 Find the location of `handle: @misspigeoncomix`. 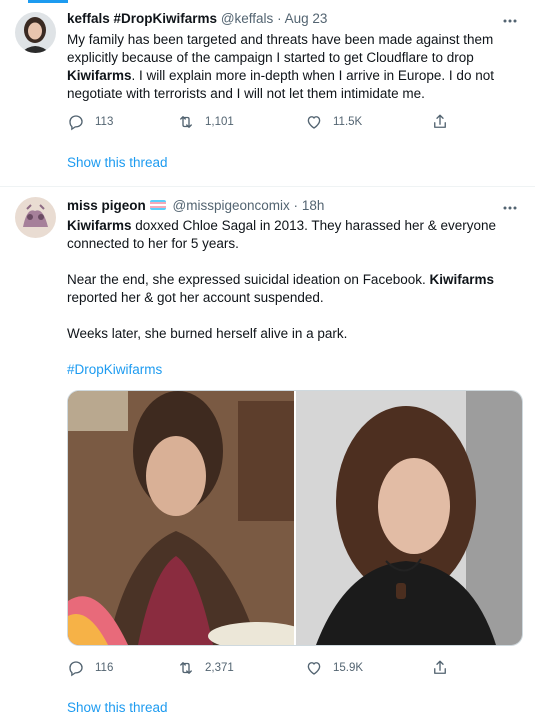

handle: @misspigeoncomix is located at coordinates (231, 205).